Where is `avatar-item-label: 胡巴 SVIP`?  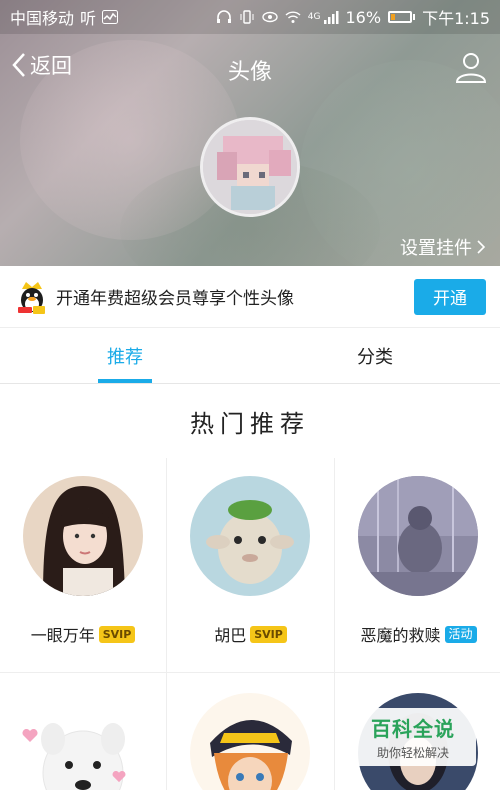 avatar-item-label: 胡巴 SVIP is located at coordinates (250, 634).